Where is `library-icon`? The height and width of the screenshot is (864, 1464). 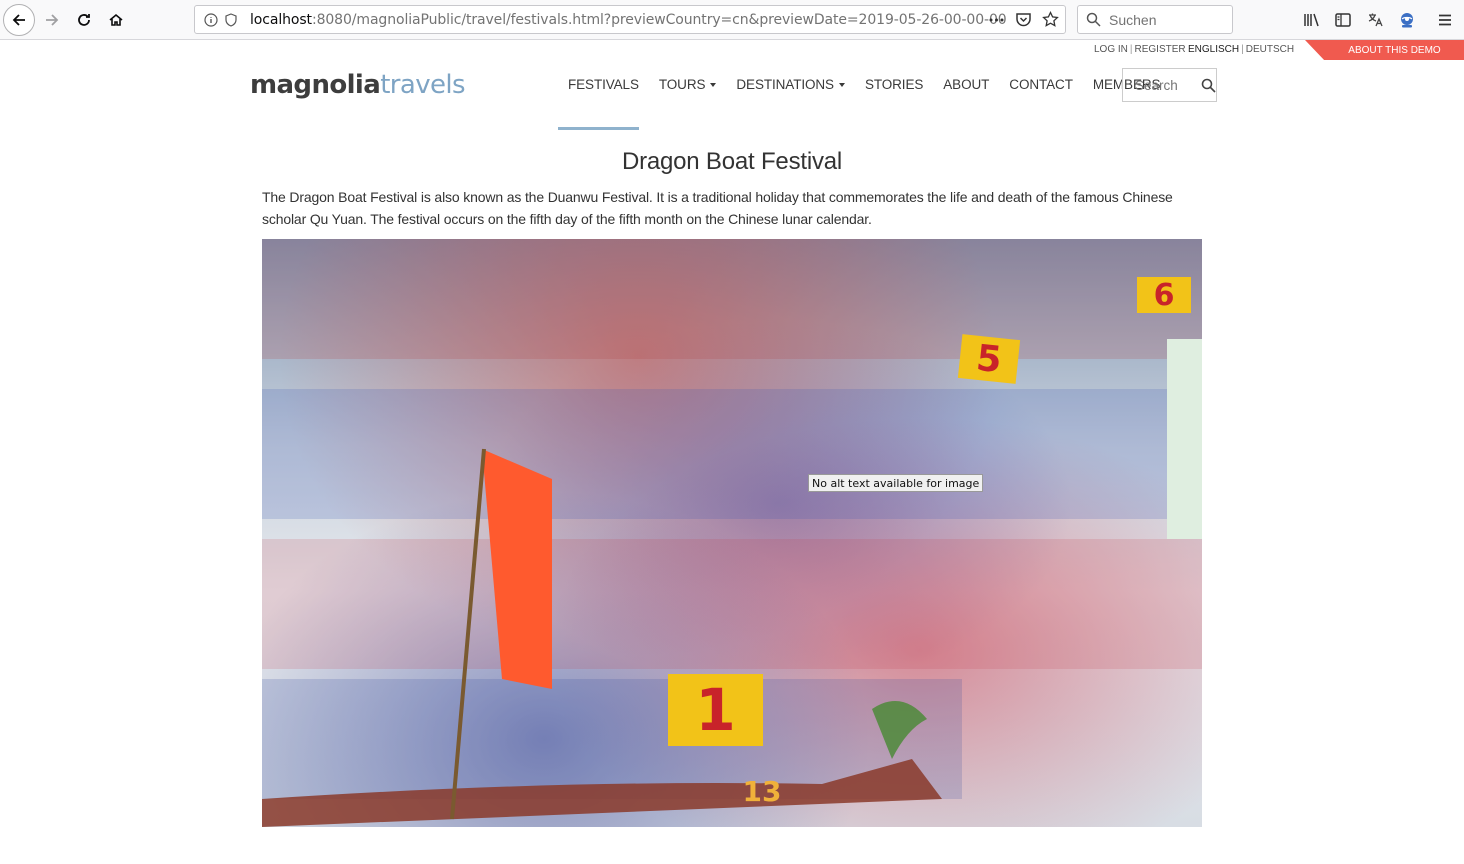 library-icon is located at coordinates (1311, 20).